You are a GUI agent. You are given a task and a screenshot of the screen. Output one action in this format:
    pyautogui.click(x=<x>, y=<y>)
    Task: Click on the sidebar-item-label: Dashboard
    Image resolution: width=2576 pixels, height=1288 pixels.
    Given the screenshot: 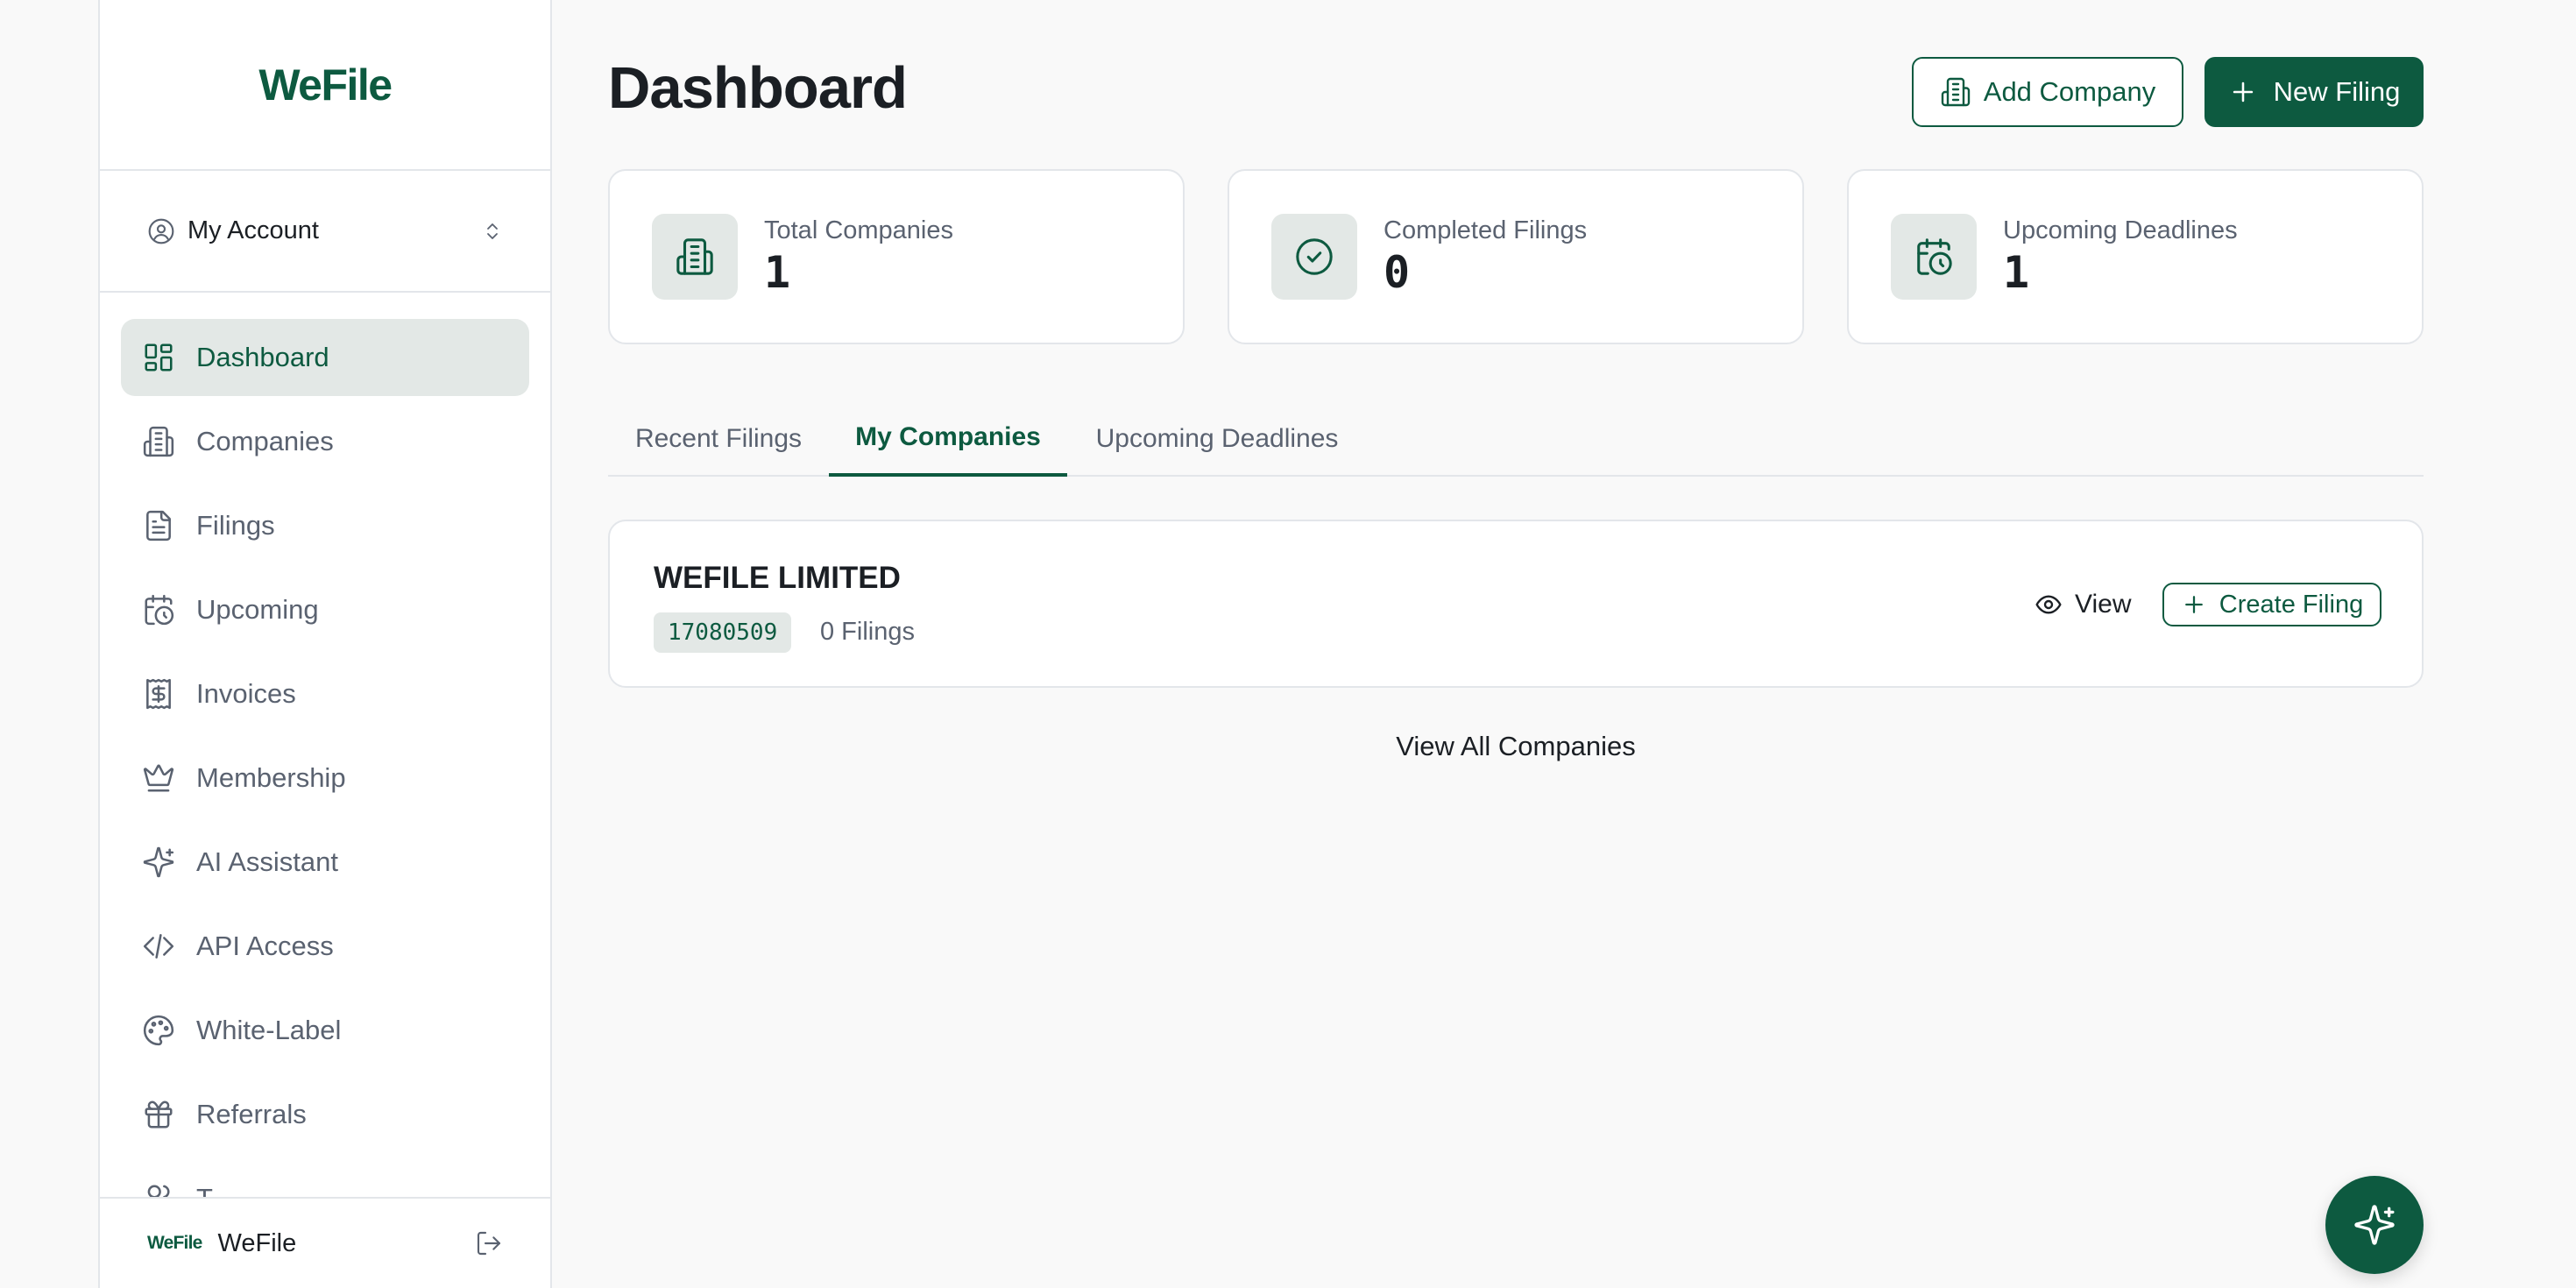 What is the action you would take?
    pyautogui.click(x=262, y=357)
    